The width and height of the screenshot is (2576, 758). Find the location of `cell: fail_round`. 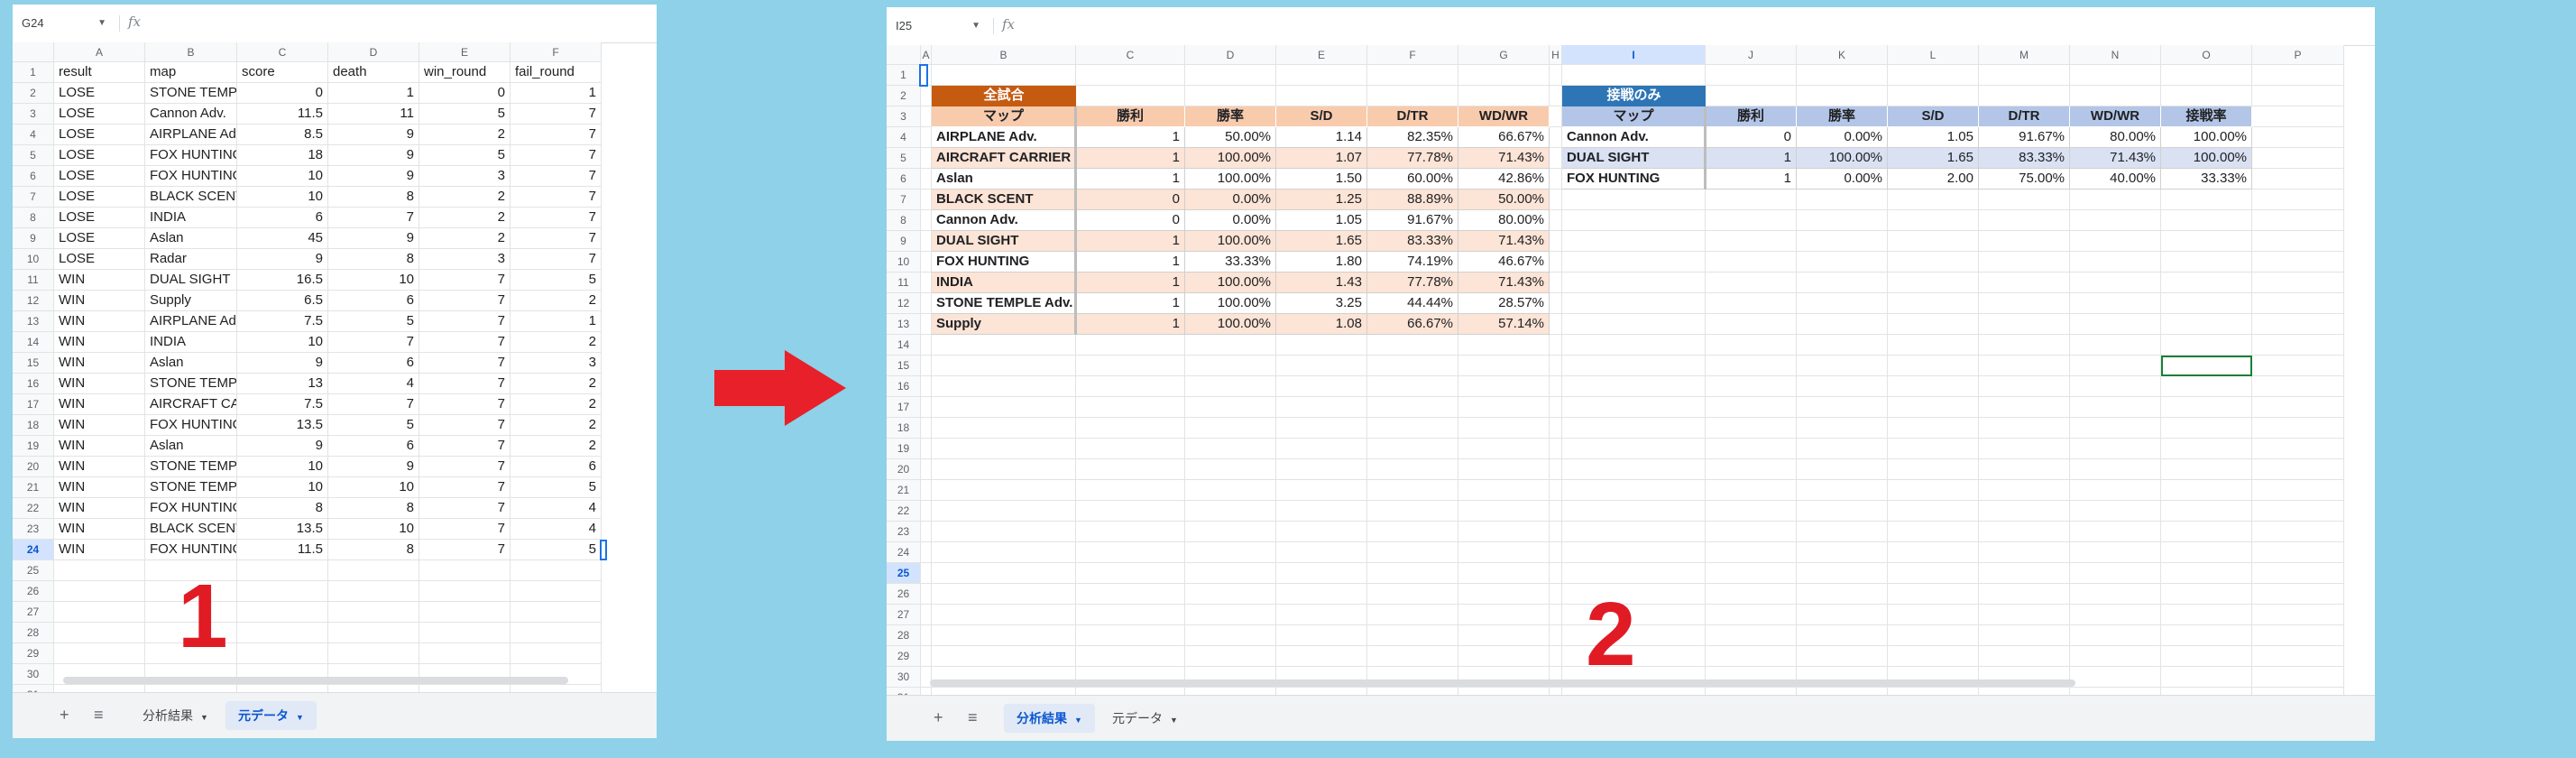

cell: fail_round is located at coordinates (556, 72).